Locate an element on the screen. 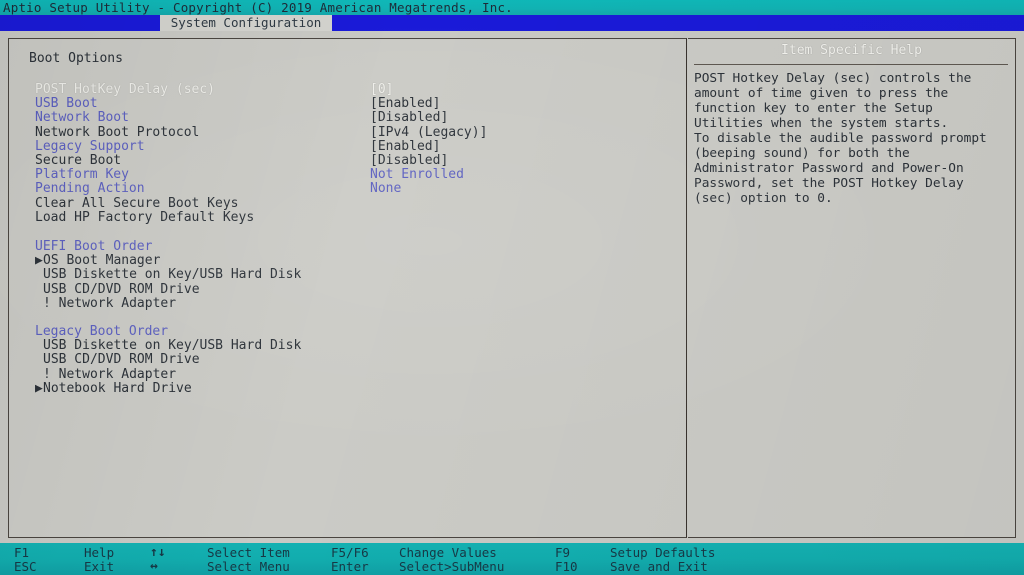  option-label: USB Boot is located at coordinates (66, 104).